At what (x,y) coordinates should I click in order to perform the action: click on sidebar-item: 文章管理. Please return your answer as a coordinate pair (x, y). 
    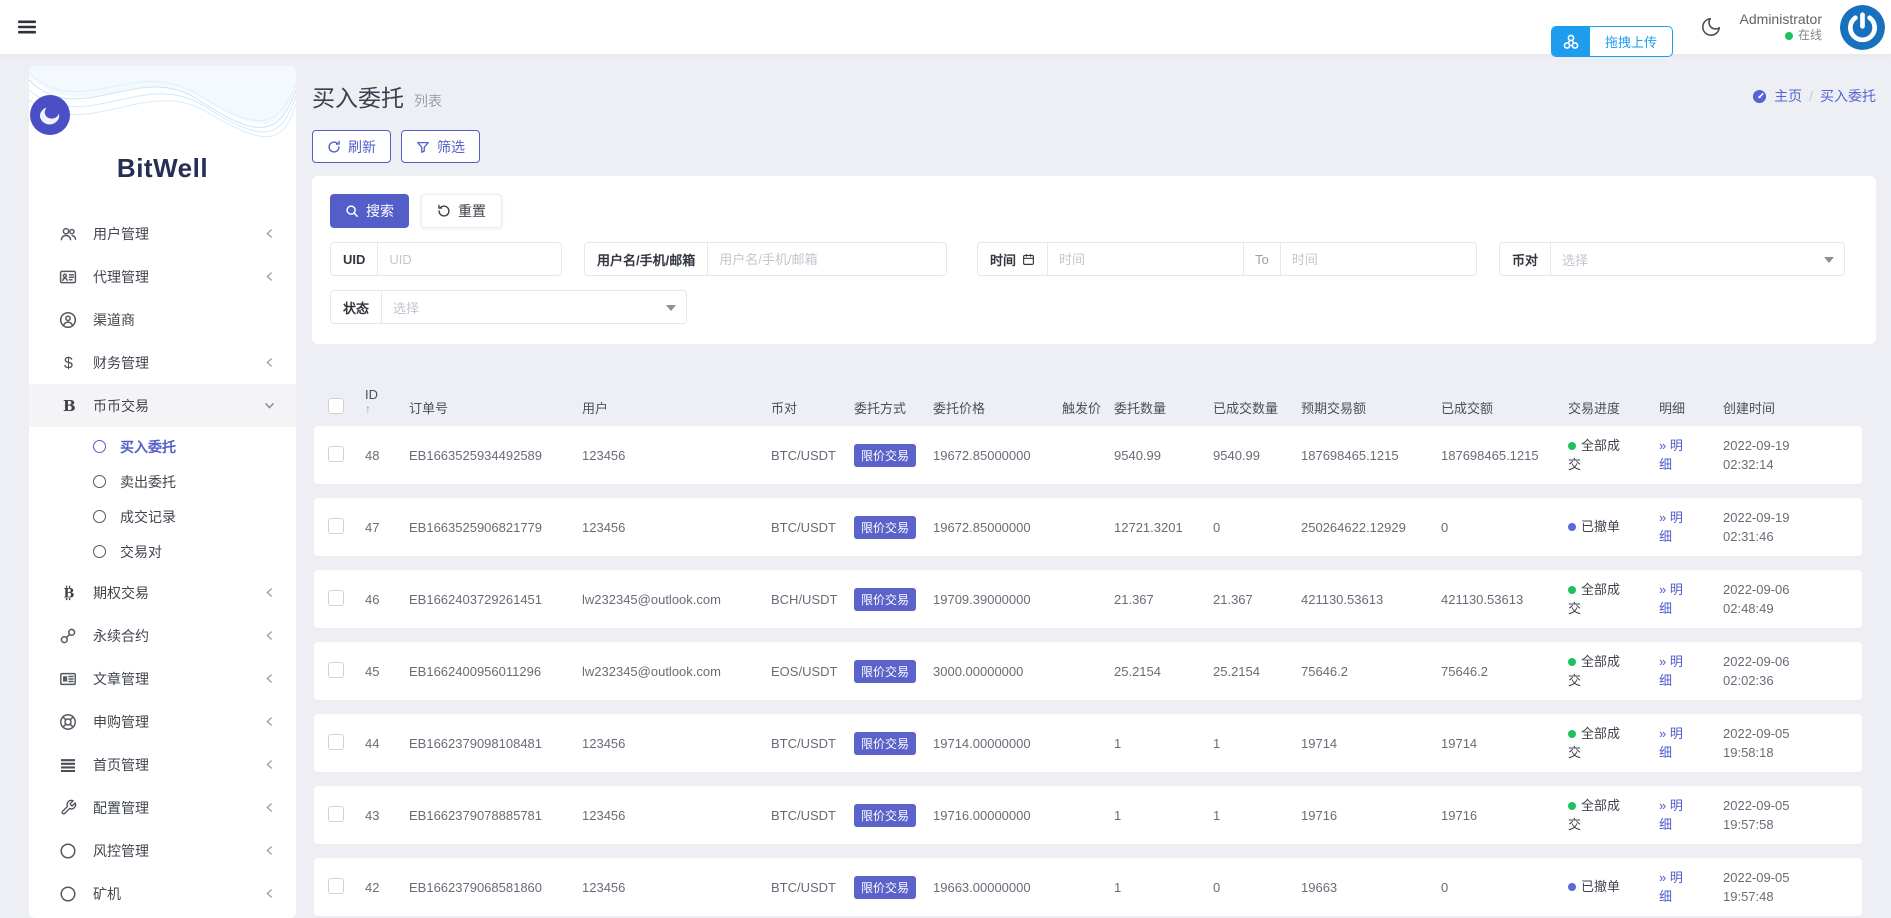
    Looking at the image, I should click on (162, 678).